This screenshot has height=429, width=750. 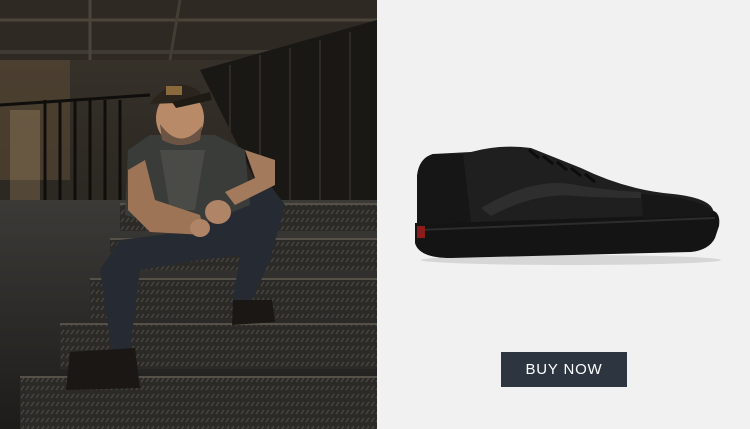 I want to click on buy-now-button: BUY NOW, so click(x=564, y=369).